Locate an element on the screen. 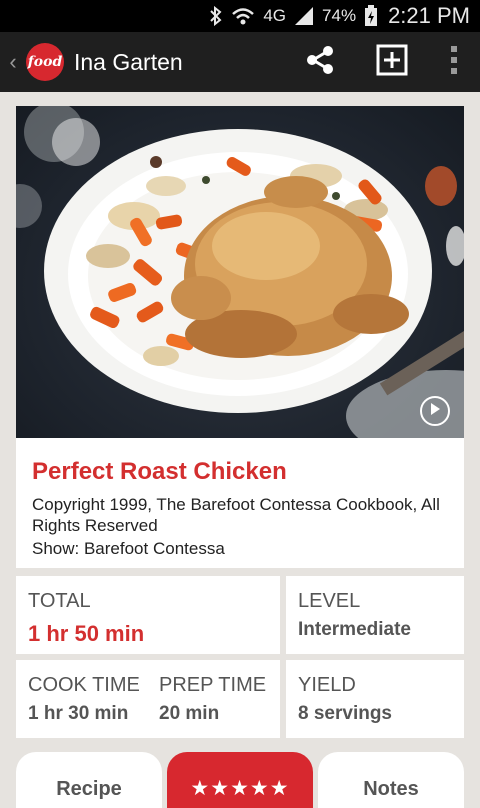  yield-value: 8 servings is located at coordinates (345, 713).